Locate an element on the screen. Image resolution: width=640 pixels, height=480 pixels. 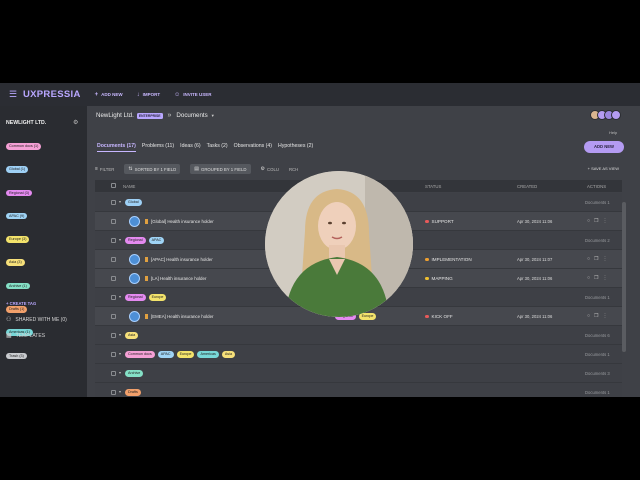
group-row: ▾ Archive Documents 3 is located at coordinates (358, 373).